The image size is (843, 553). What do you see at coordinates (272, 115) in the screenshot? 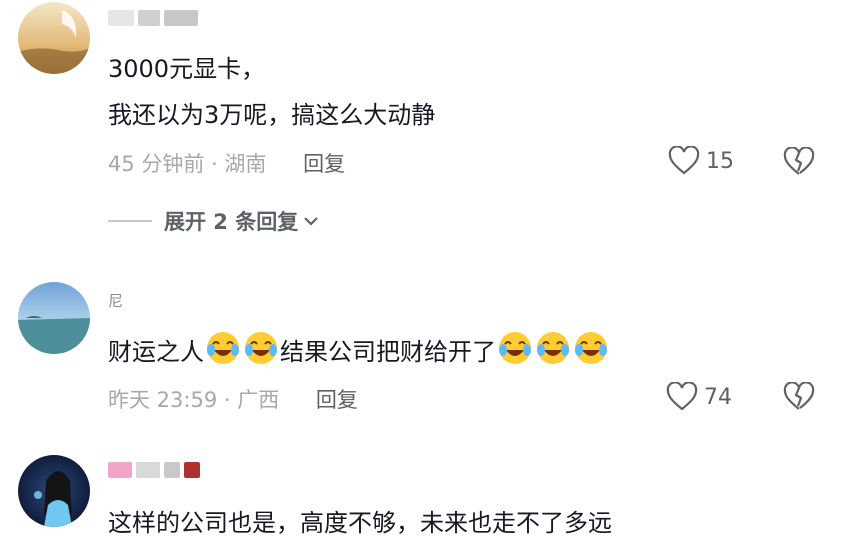
I see `comment-text-line-2: 我还以为3万呢，搞这么大动静` at bounding box center [272, 115].